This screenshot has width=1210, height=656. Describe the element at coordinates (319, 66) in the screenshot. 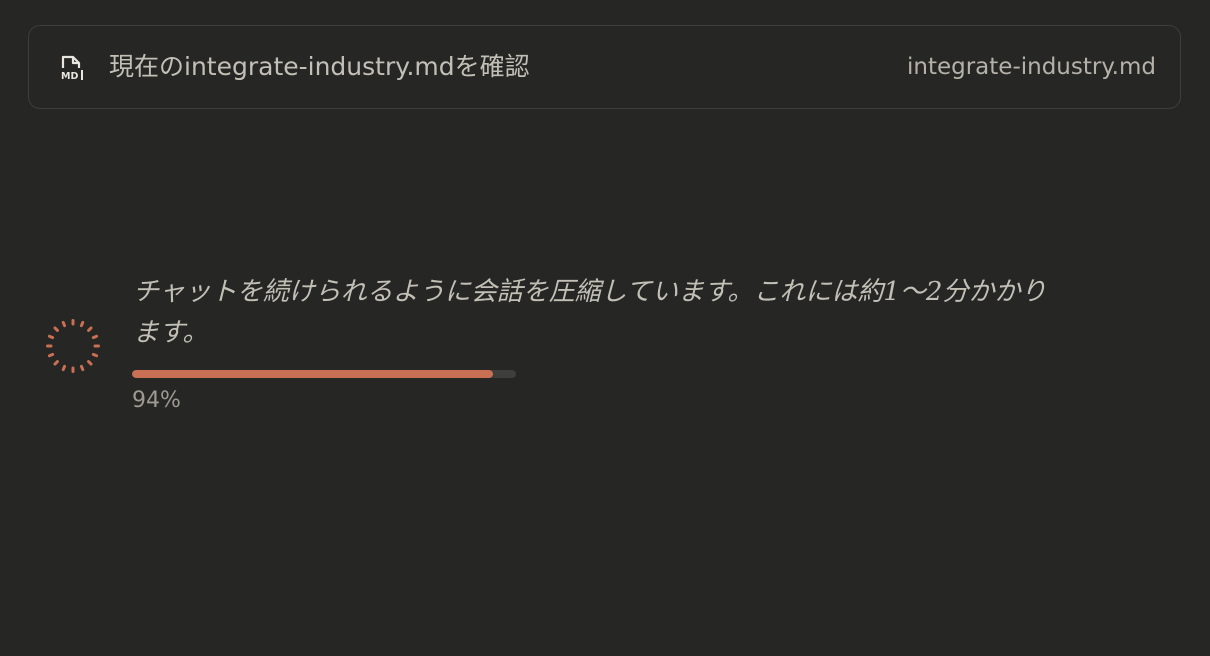

I see `file-card-title: 現在のintegrate-industry.mdを確認` at that location.